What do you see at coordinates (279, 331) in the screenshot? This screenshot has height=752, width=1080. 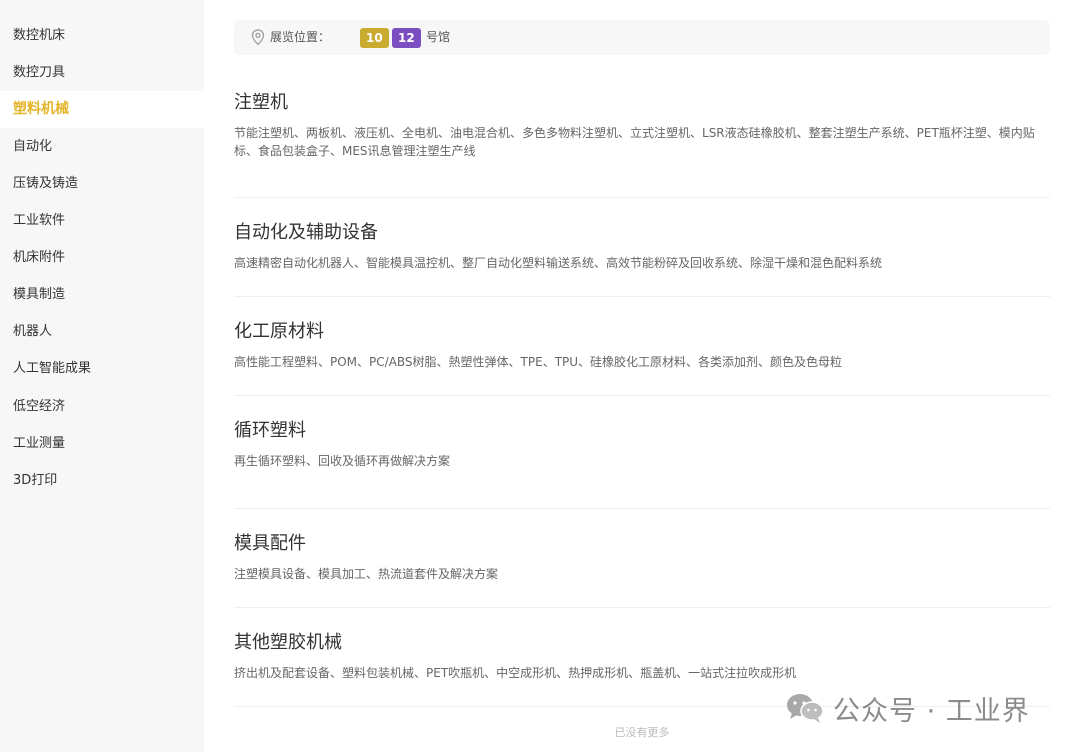 I see `section-title: 化工原材料` at bounding box center [279, 331].